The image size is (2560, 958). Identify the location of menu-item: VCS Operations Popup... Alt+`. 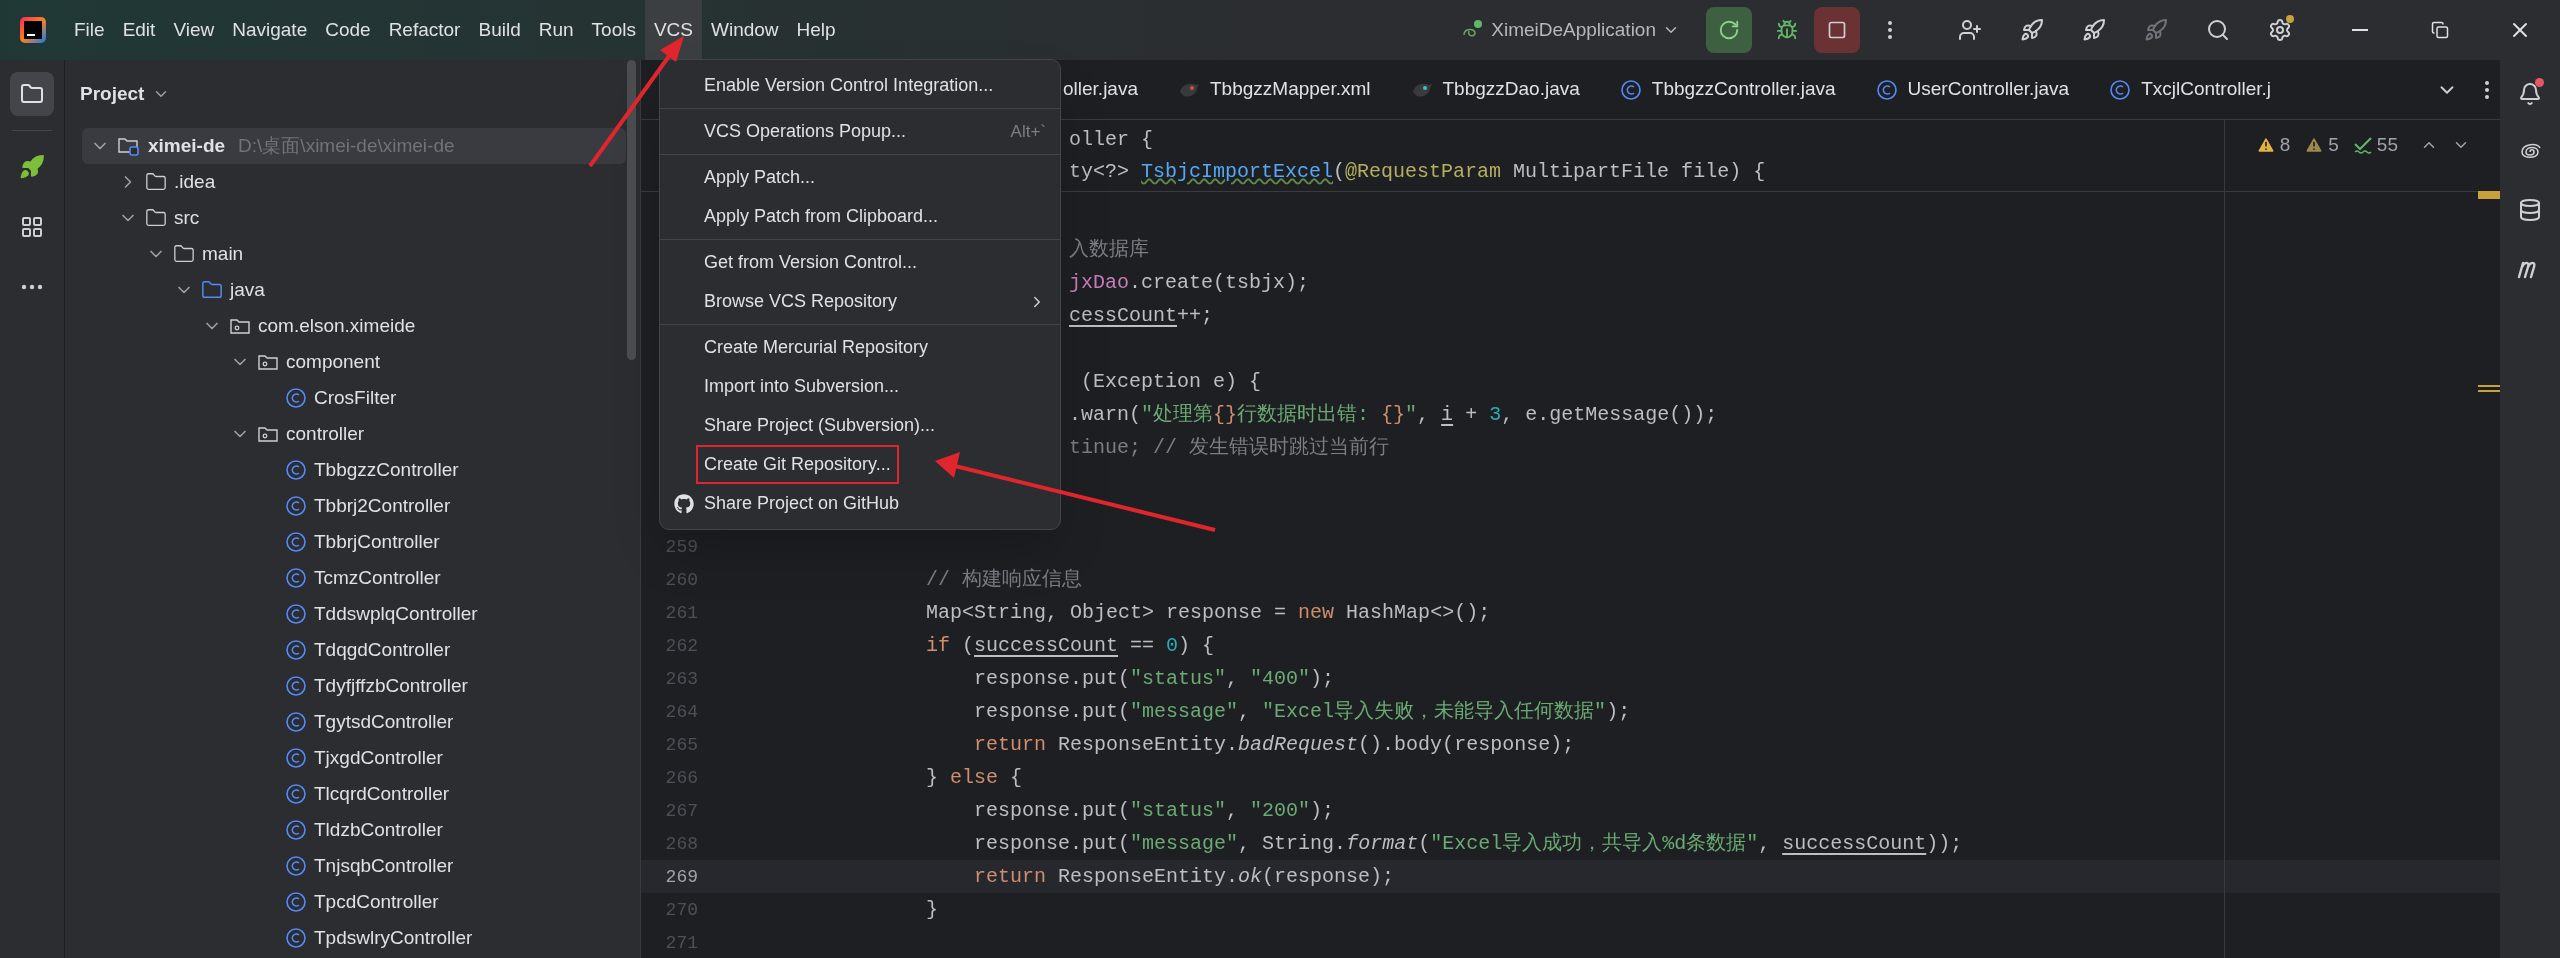
(860, 131).